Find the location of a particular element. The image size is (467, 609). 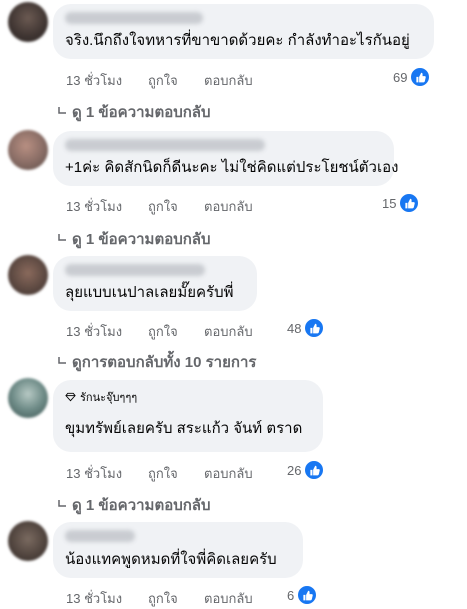

view-replies-link: ดูการตอบกลับทั้ง 10 รายการ is located at coordinates (157, 362).